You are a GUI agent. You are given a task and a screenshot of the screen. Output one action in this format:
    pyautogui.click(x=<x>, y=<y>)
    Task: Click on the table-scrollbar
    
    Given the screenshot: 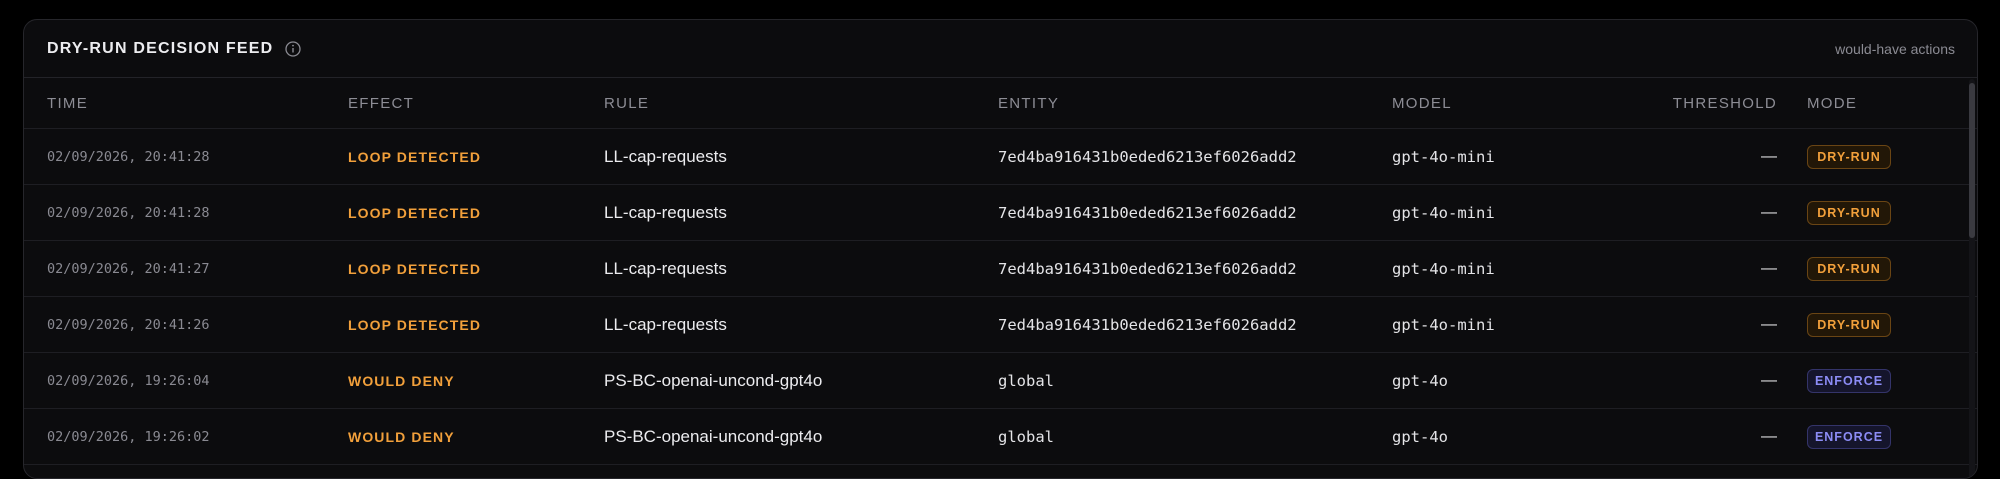 What is the action you would take?
    pyautogui.click(x=1972, y=278)
    